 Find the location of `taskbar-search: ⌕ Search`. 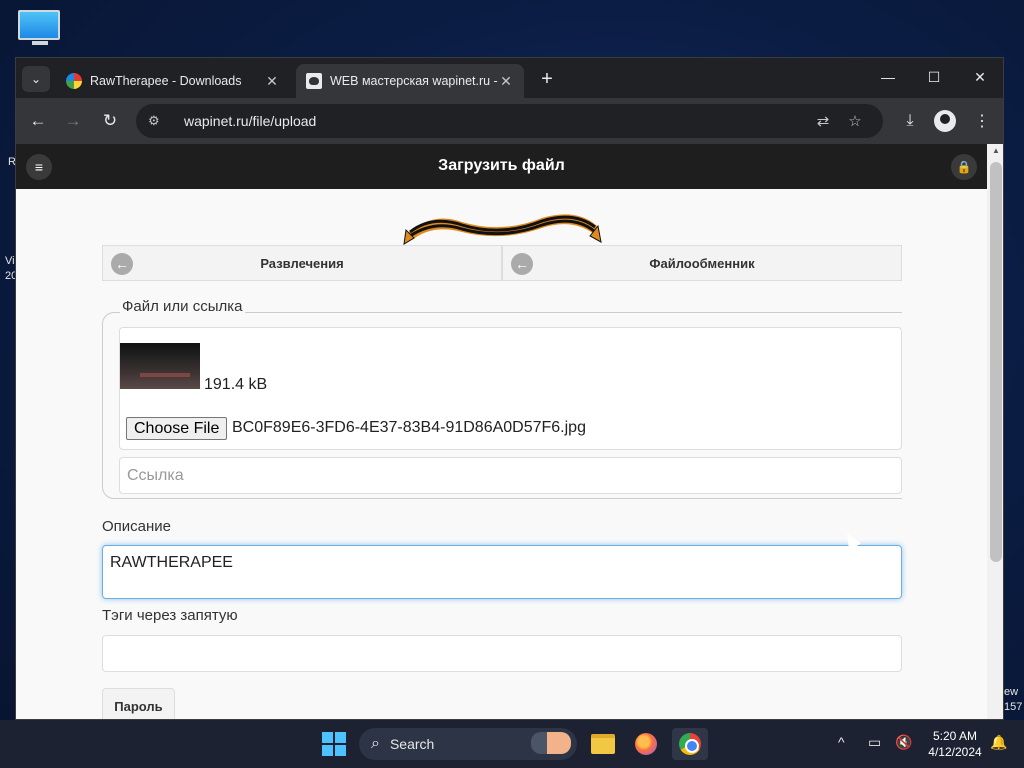

taskbar-search: ⌕ Search is located at coordinates (468, 744).